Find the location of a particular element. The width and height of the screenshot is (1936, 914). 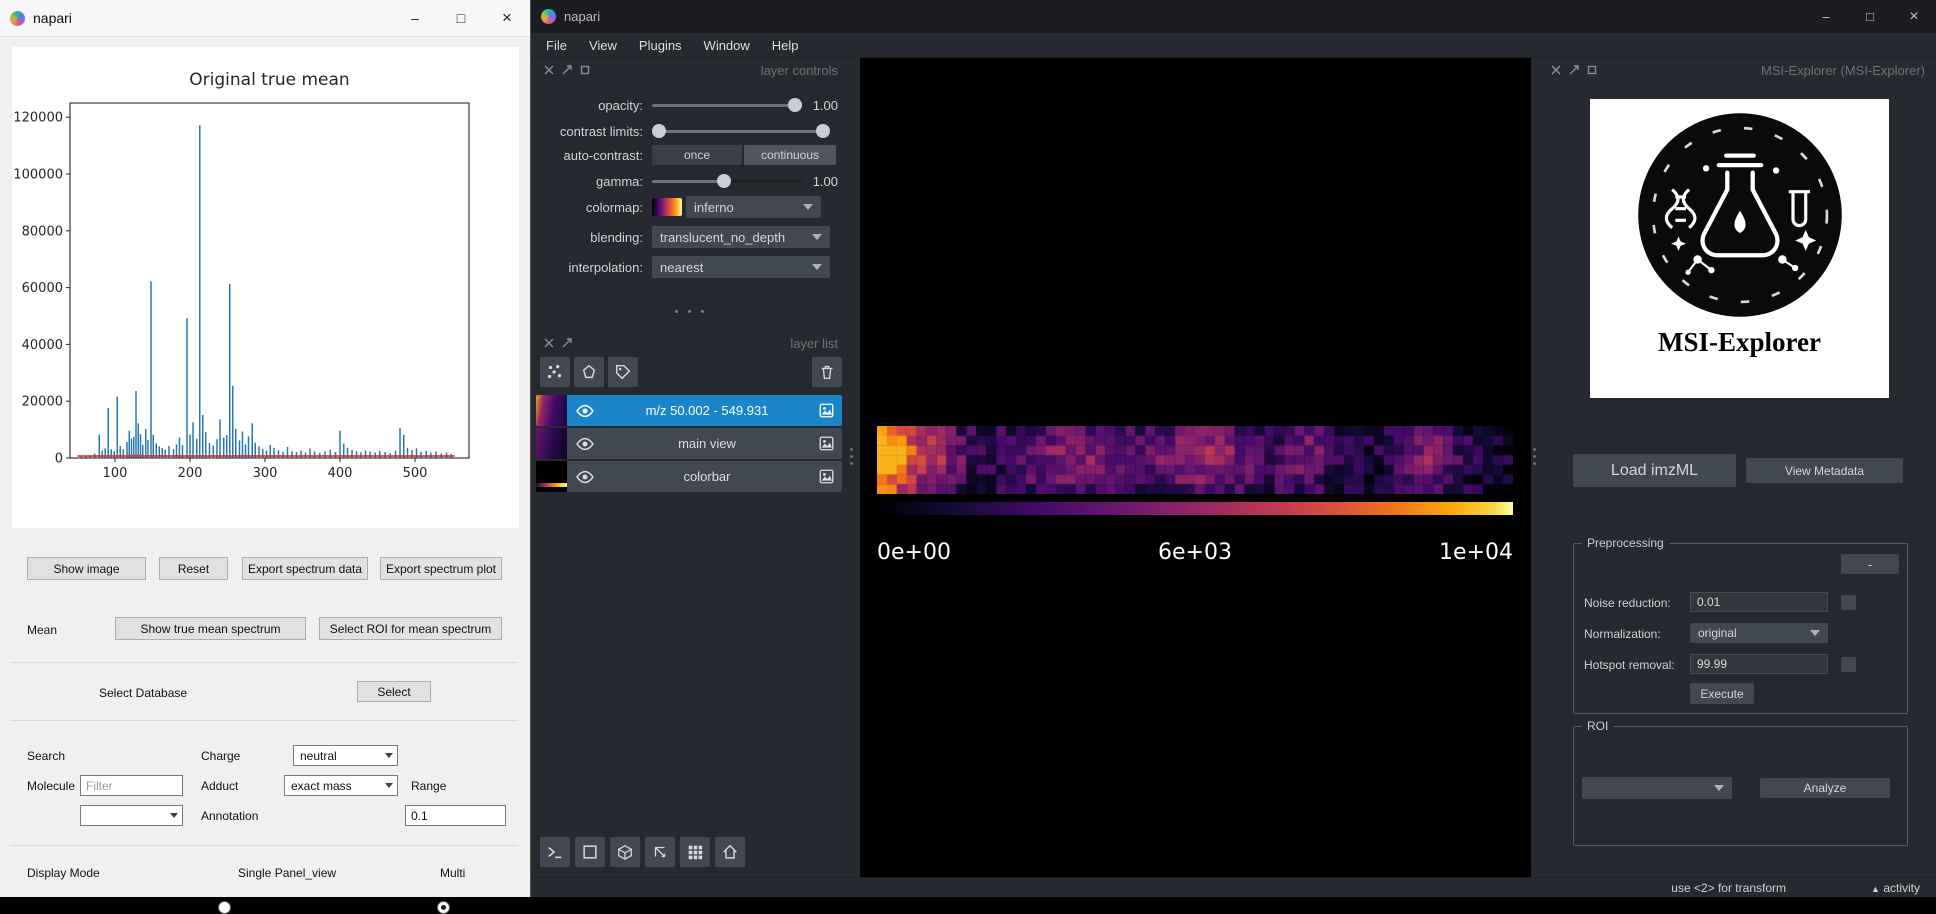

roi-group: ROI Analyze is located at coordinates (1740, 782).